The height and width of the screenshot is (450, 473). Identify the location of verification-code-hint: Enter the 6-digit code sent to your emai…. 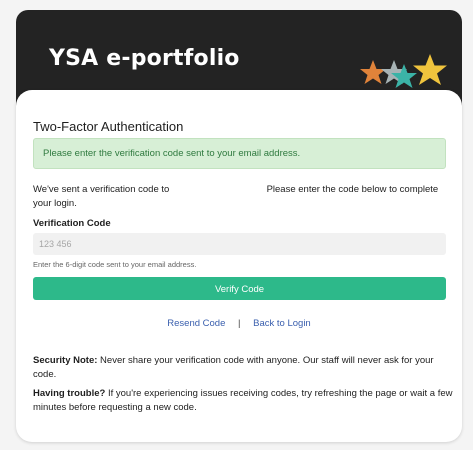
(115, 264).